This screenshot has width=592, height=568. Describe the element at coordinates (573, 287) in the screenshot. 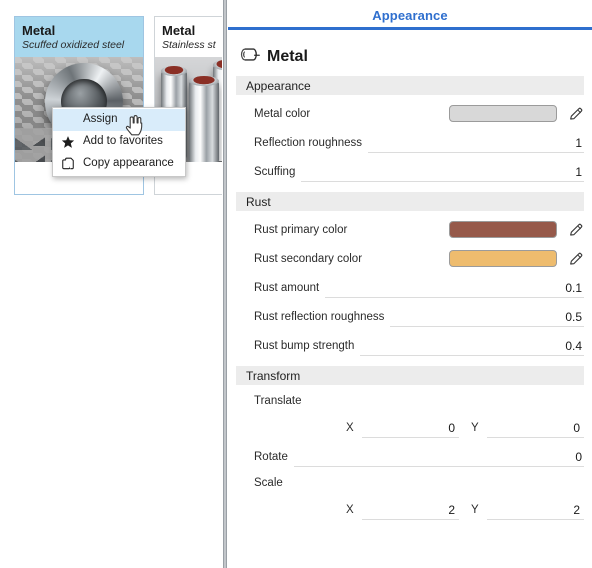

I see `row-value: 0.1` at that location.